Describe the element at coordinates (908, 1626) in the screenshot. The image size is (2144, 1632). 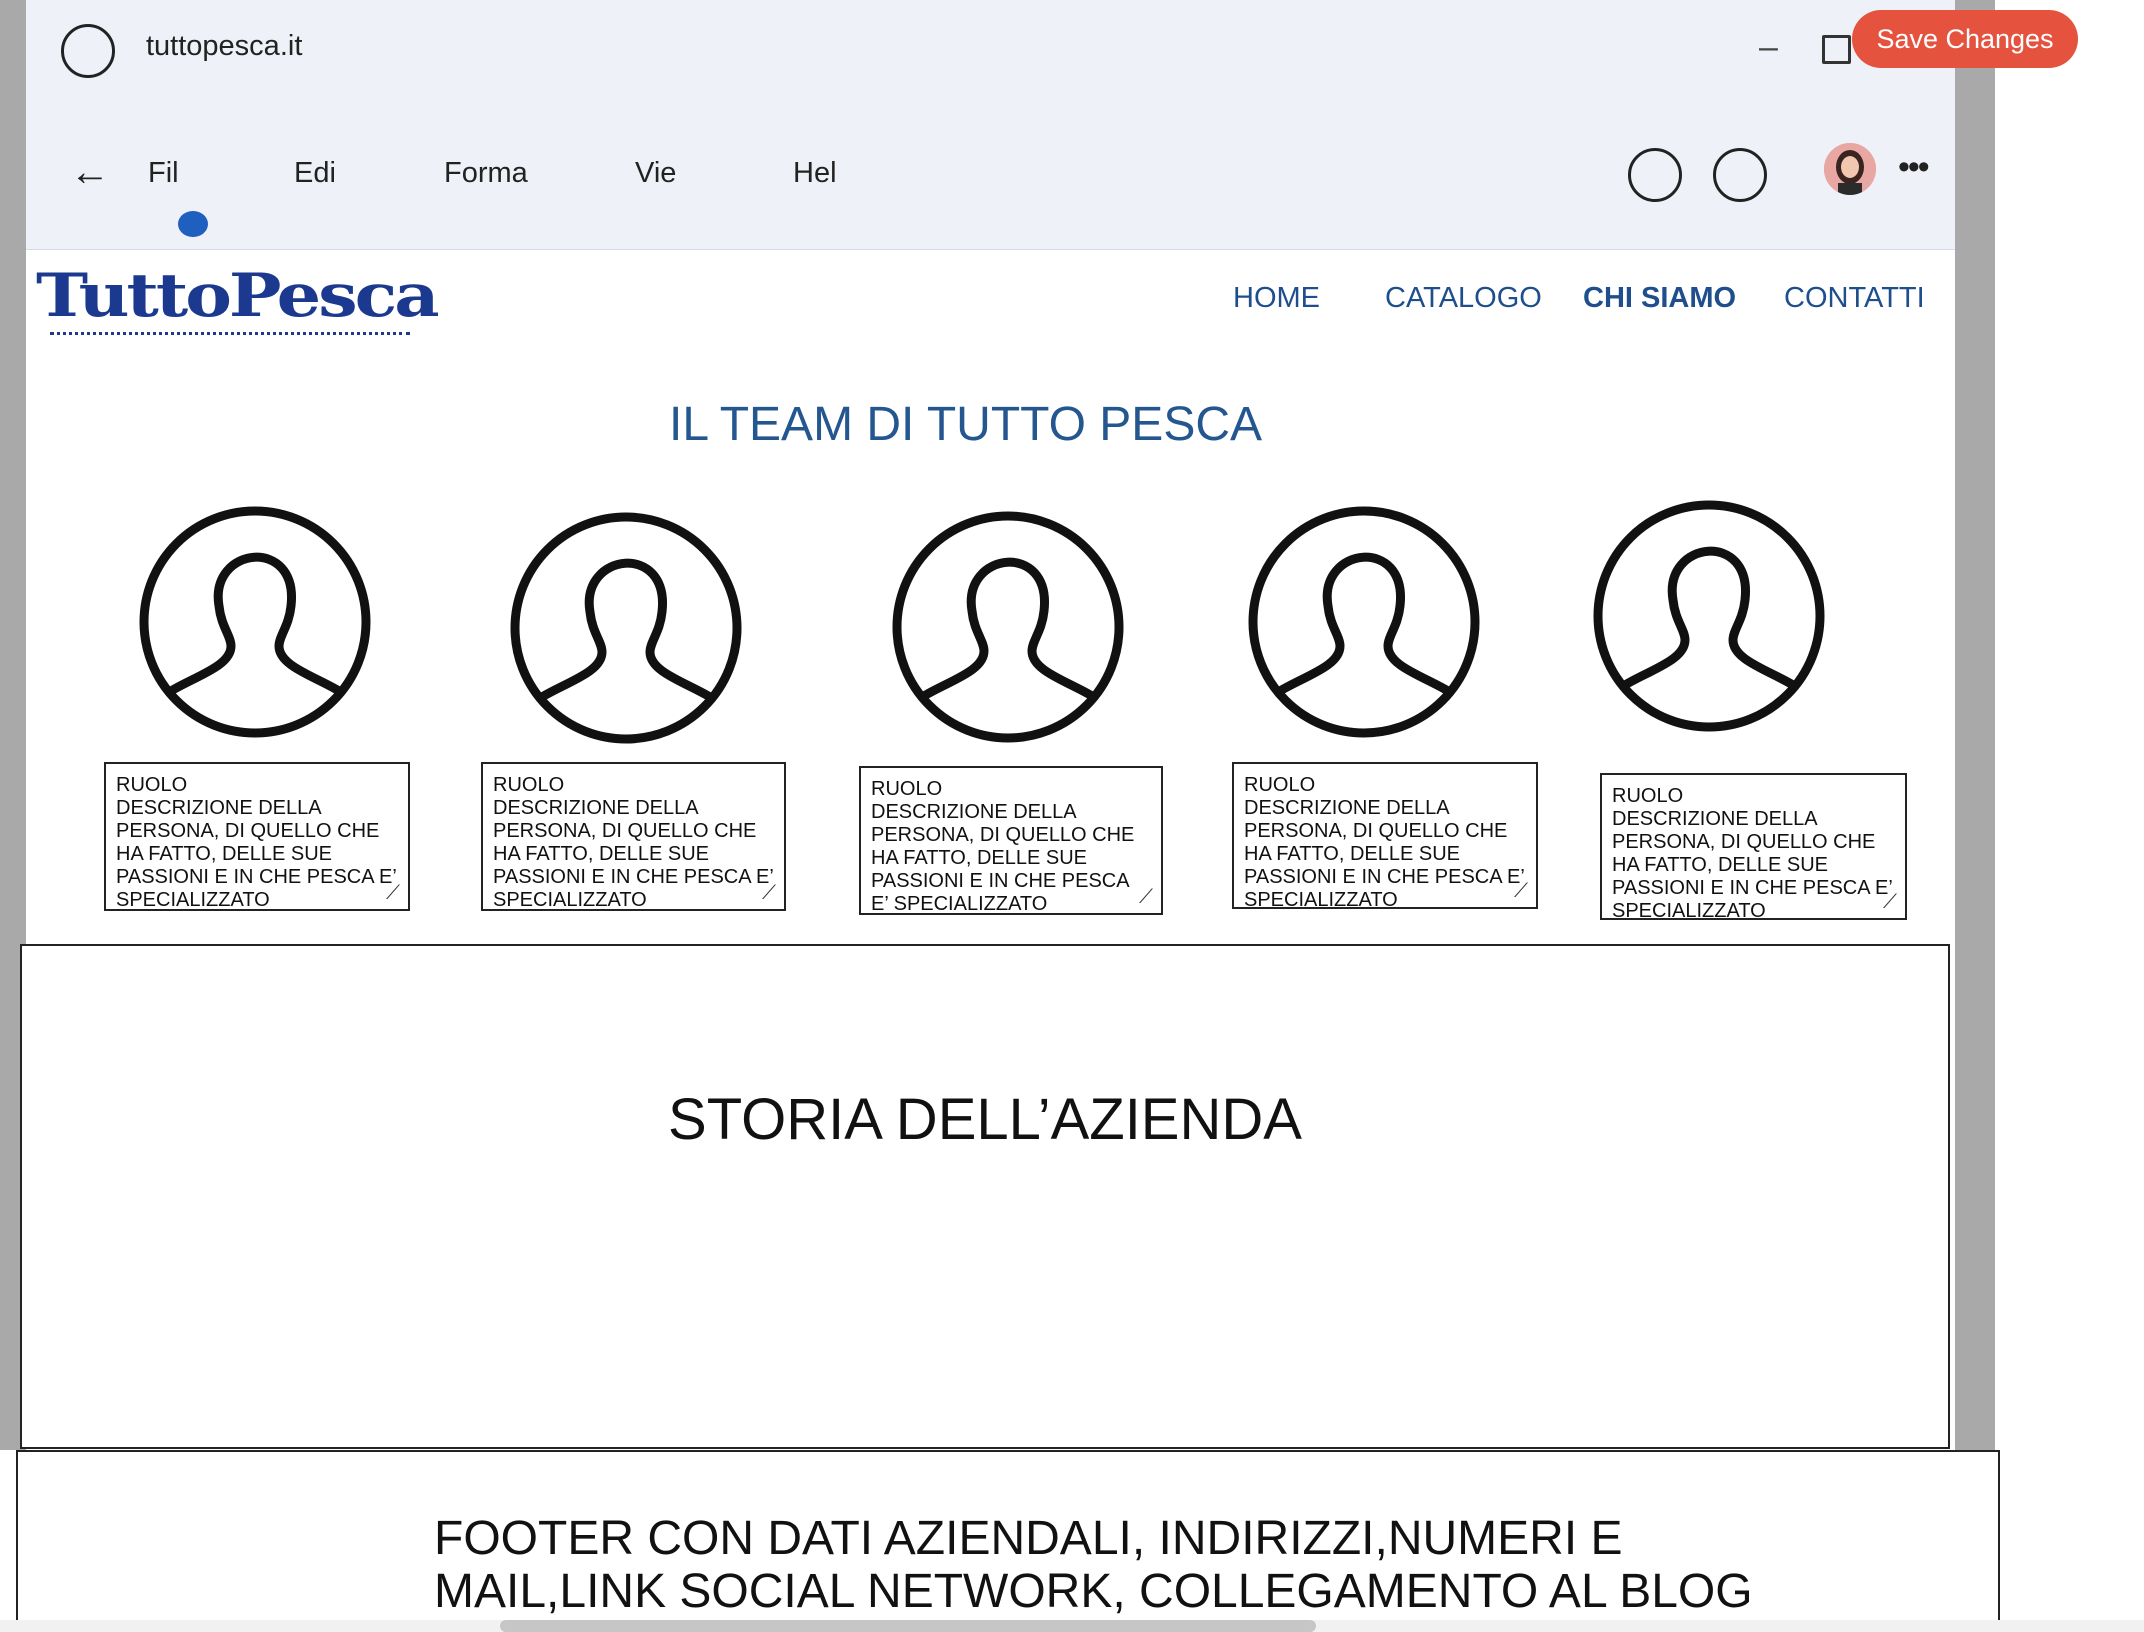
I see `scrollbar-thumb` at that location.